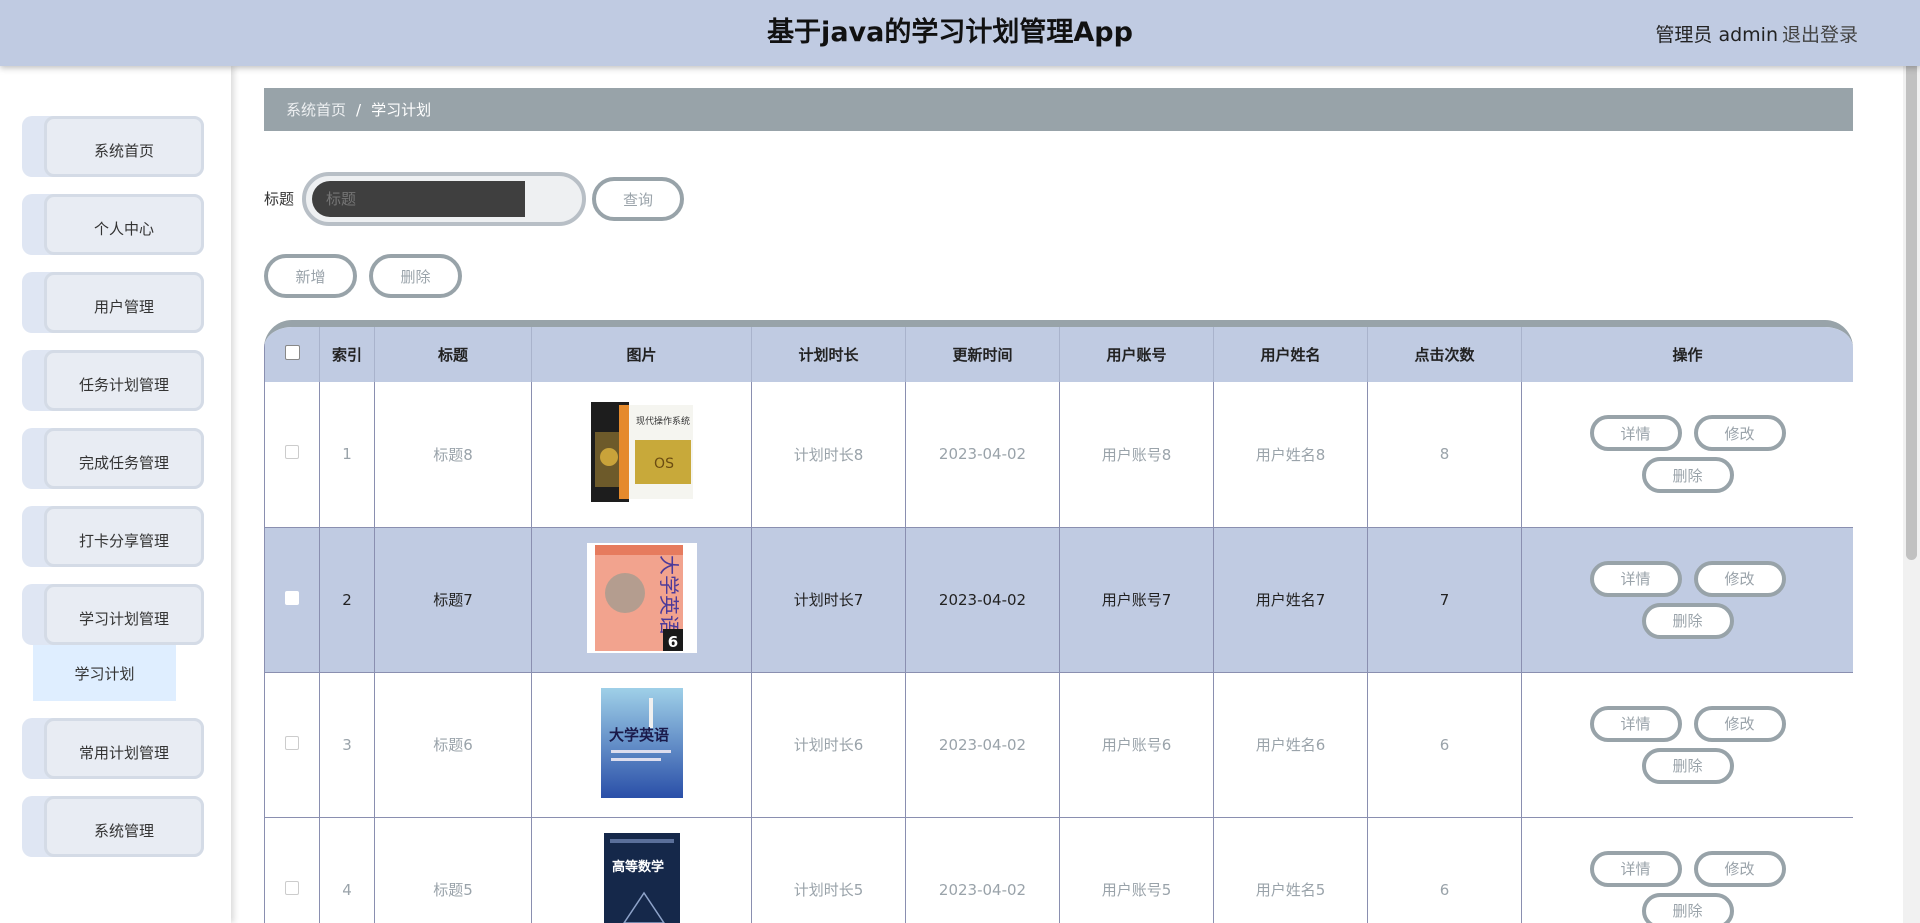 This screenshot has width=1920, height=923. I want to click on cell-duration: 计划时长7, so click(828, 600).